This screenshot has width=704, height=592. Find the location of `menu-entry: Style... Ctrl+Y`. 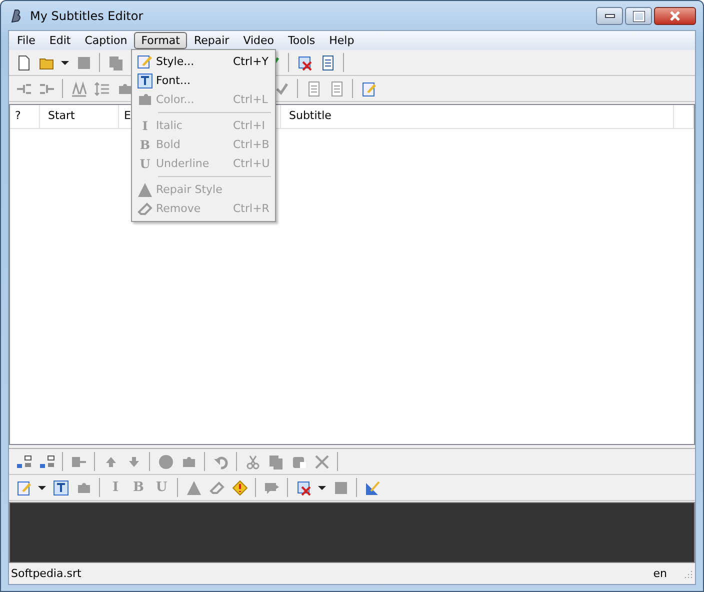

menu-entry: Style... Ctrl+Y is located at coordinates (203, 61).